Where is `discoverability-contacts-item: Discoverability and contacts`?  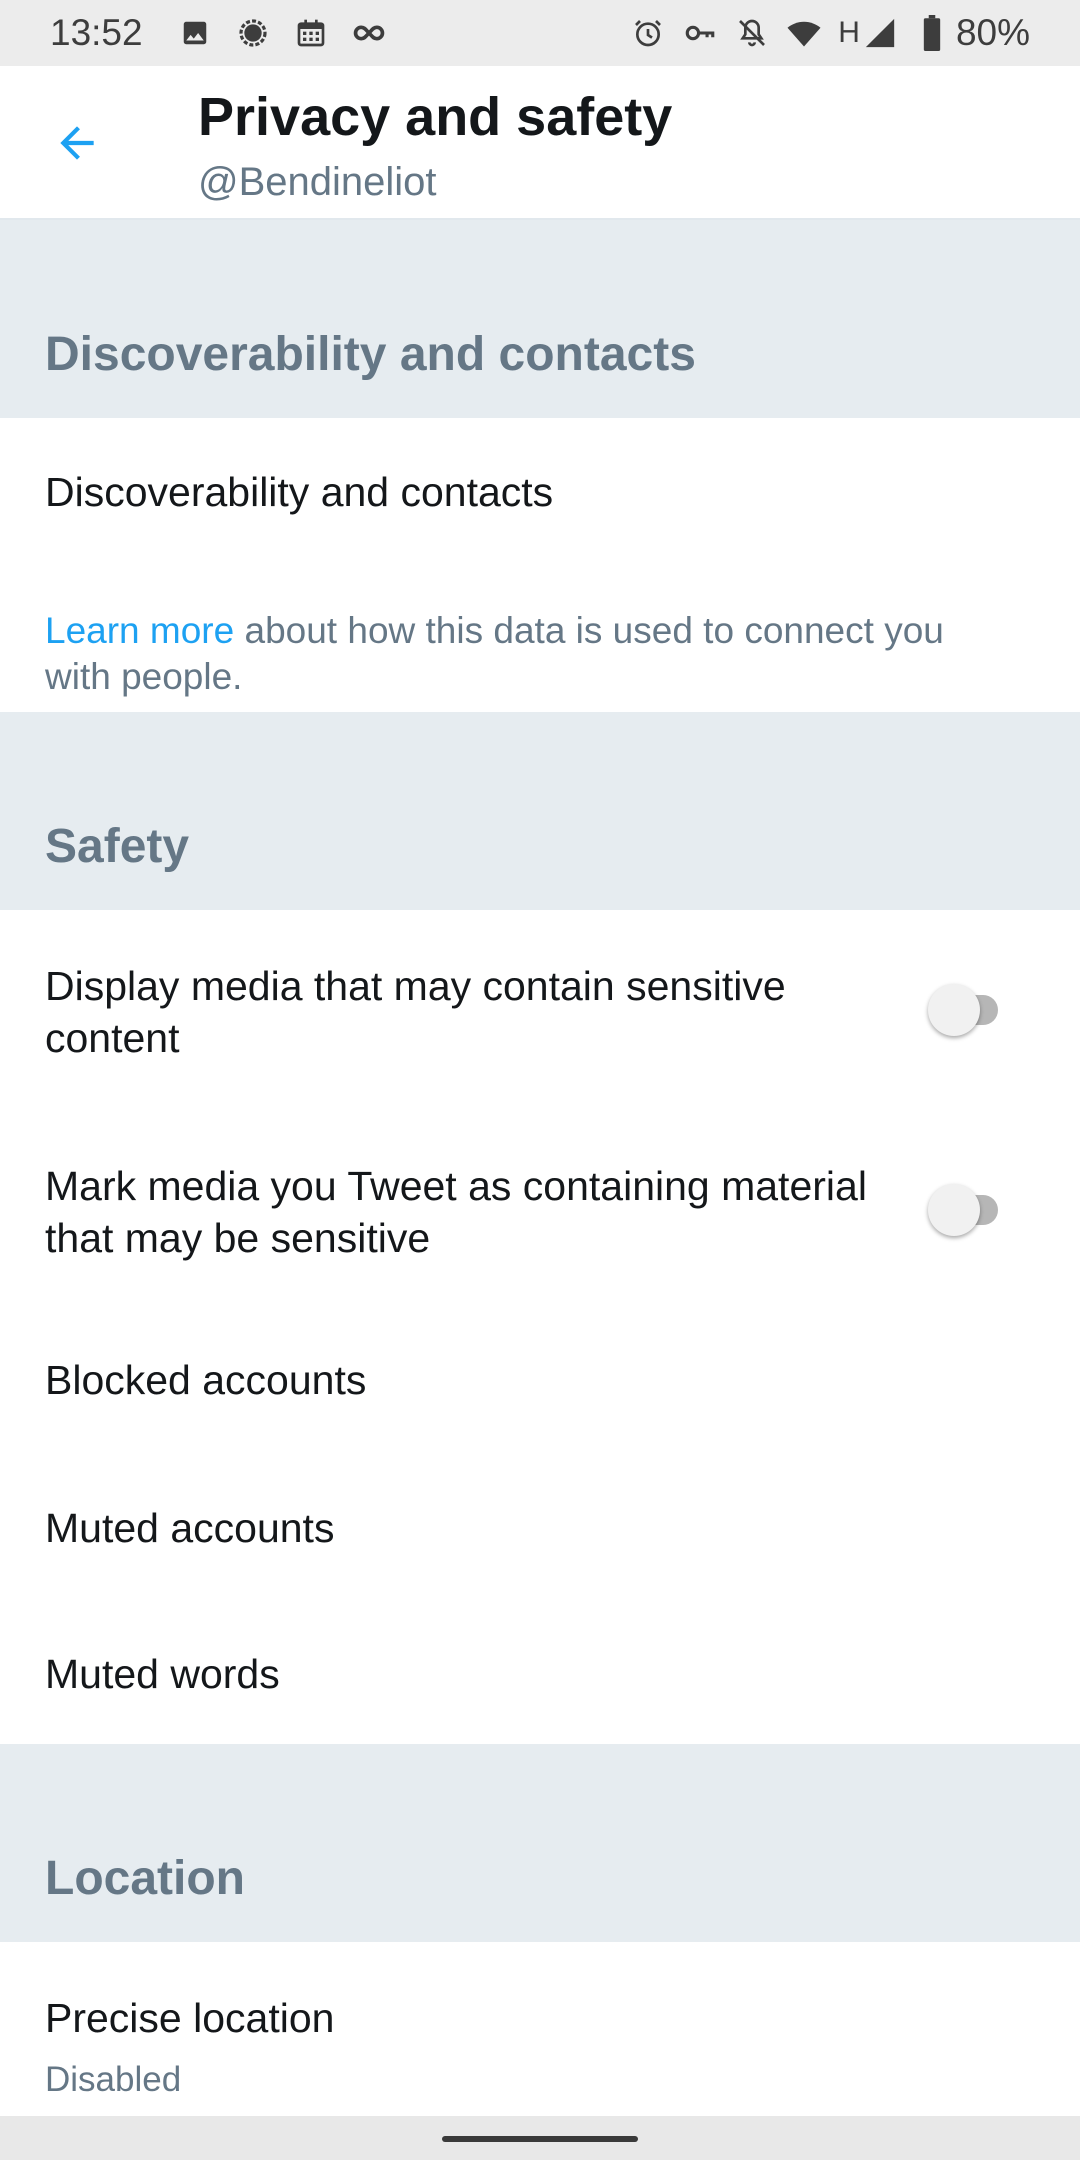
discoverability-contacts-item: Discoverability and contacts is located at coordinates (540, 493).